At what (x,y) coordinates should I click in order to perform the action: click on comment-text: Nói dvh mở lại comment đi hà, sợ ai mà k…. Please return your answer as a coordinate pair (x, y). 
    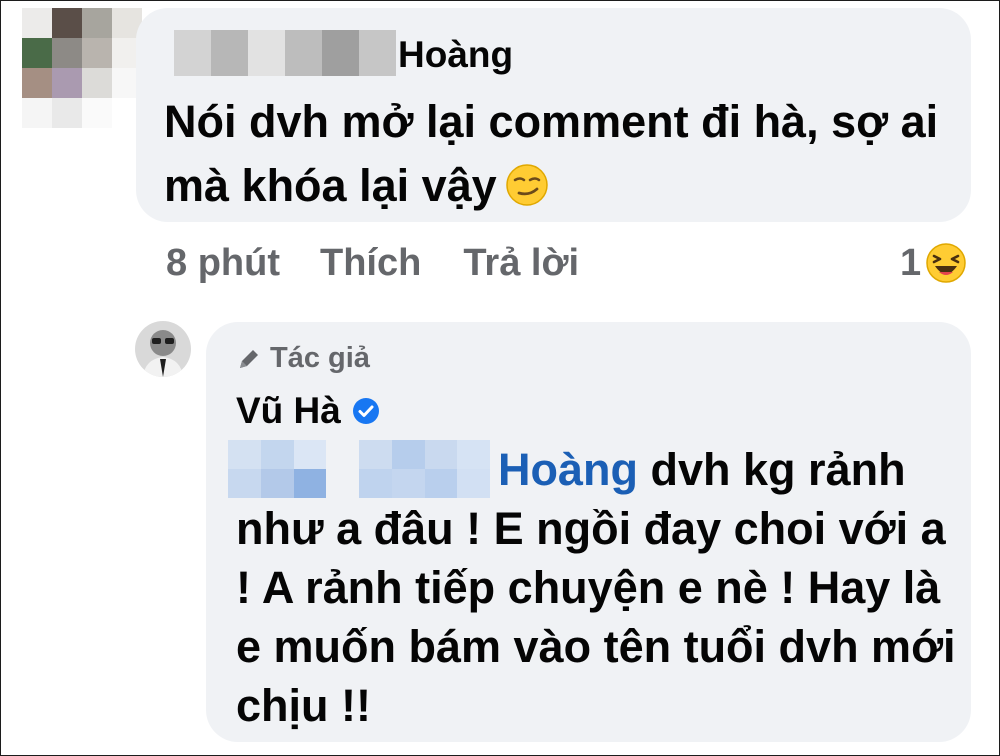
    Looking at the image, I should click on (564, 157).